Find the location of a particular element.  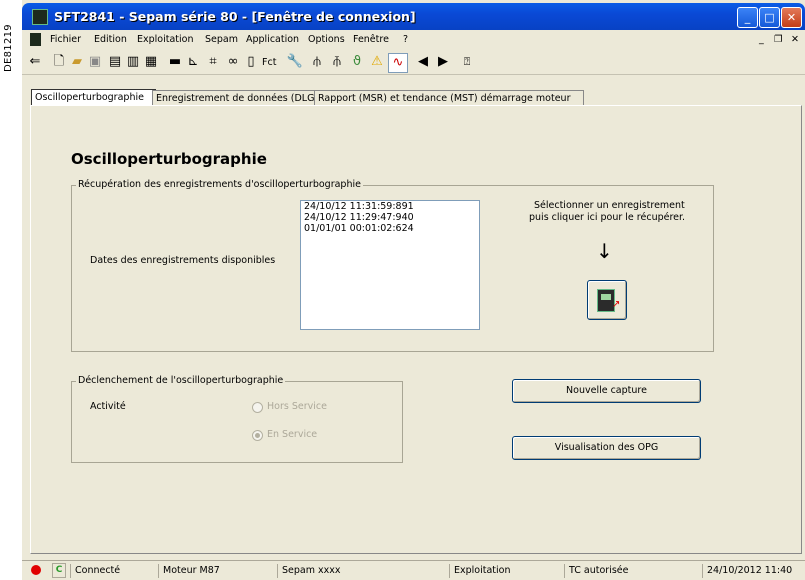

chart-icon: ⊾ is located at coordinates (193, 62).